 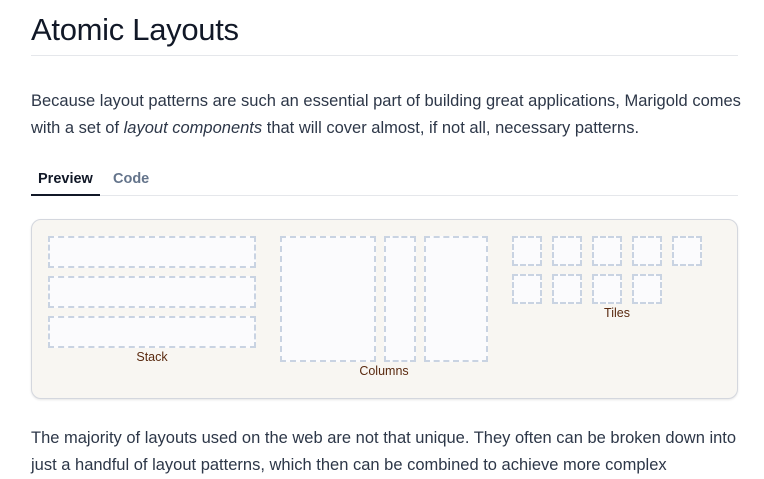 I want to click on preview-code-tabs: Preview Code, so click(x=384, y=179).